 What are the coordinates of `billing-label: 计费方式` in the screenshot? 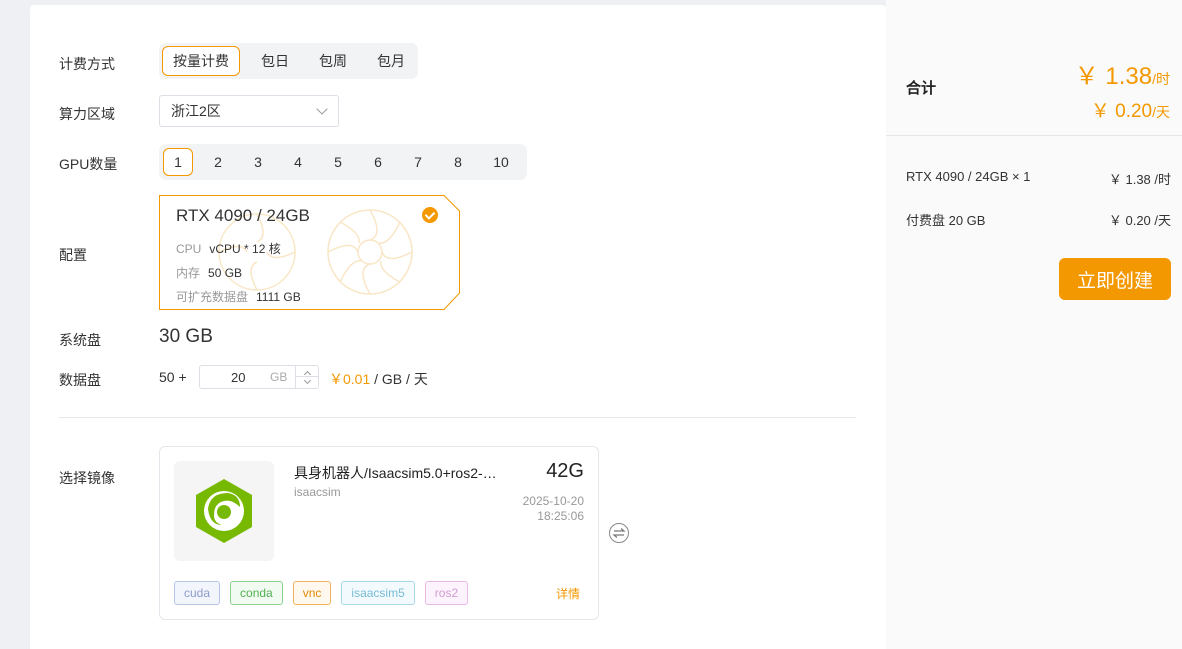 It's located at (87, 64).